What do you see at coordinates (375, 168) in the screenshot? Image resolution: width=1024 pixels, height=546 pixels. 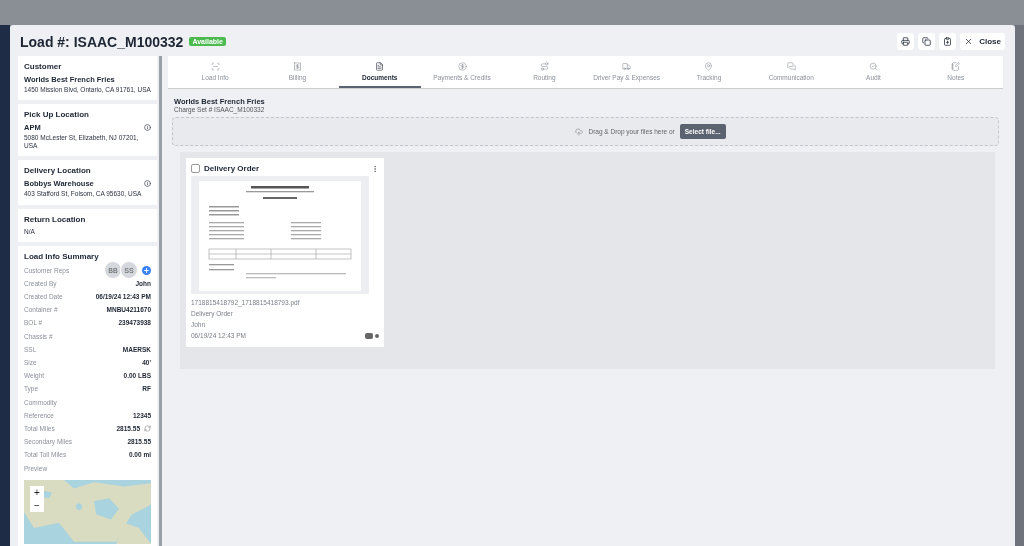 I see `more-icon` at bounding box center [375, 168].